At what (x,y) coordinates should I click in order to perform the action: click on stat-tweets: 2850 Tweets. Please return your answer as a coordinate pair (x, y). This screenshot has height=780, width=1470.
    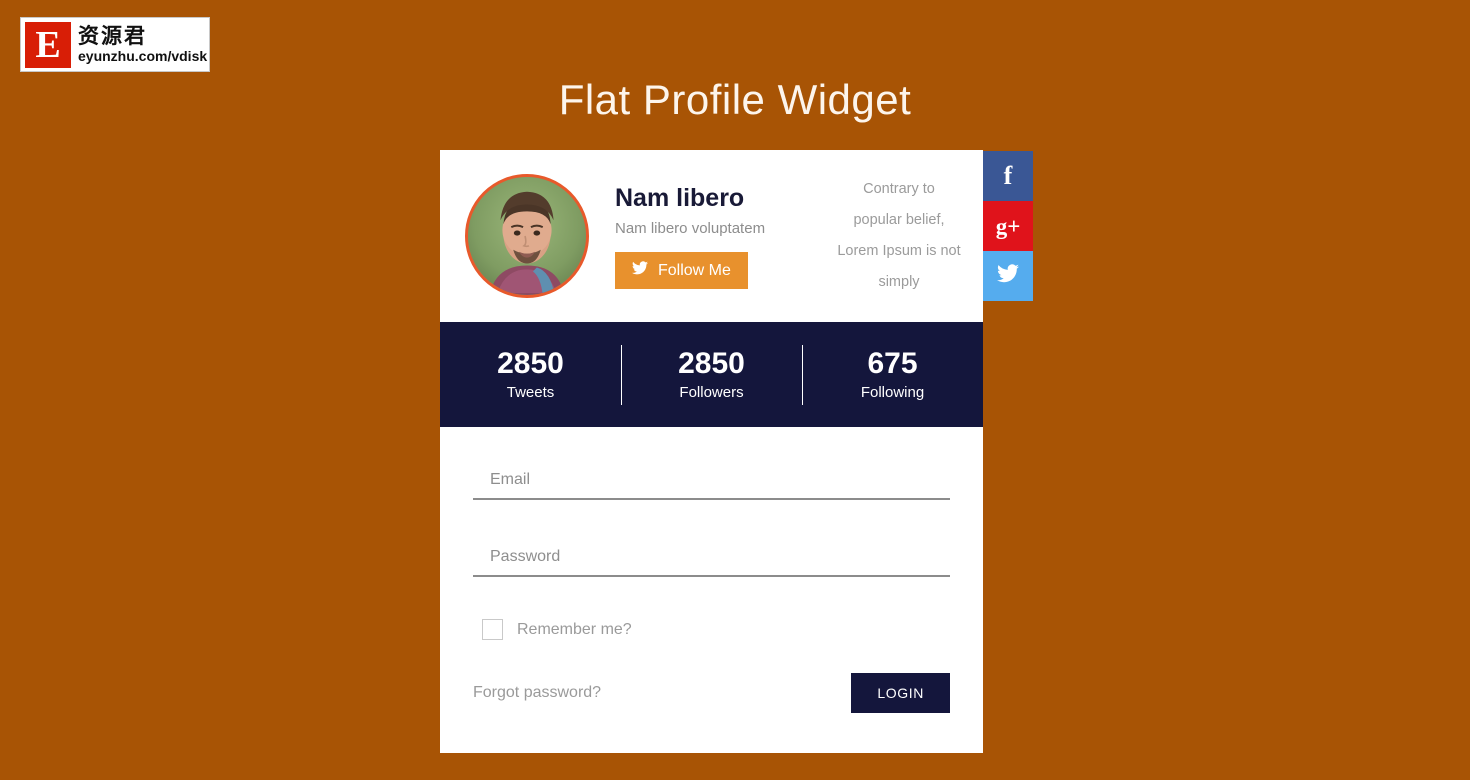
    Looking at the image, I should click on (530, 375).